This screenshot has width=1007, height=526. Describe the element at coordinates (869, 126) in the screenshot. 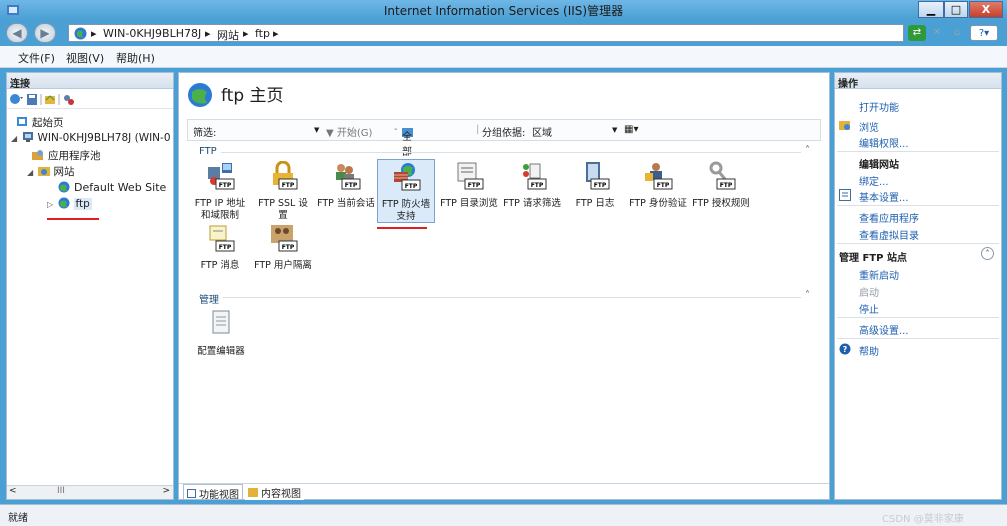

I see `action-browse: 浏览` at that location.